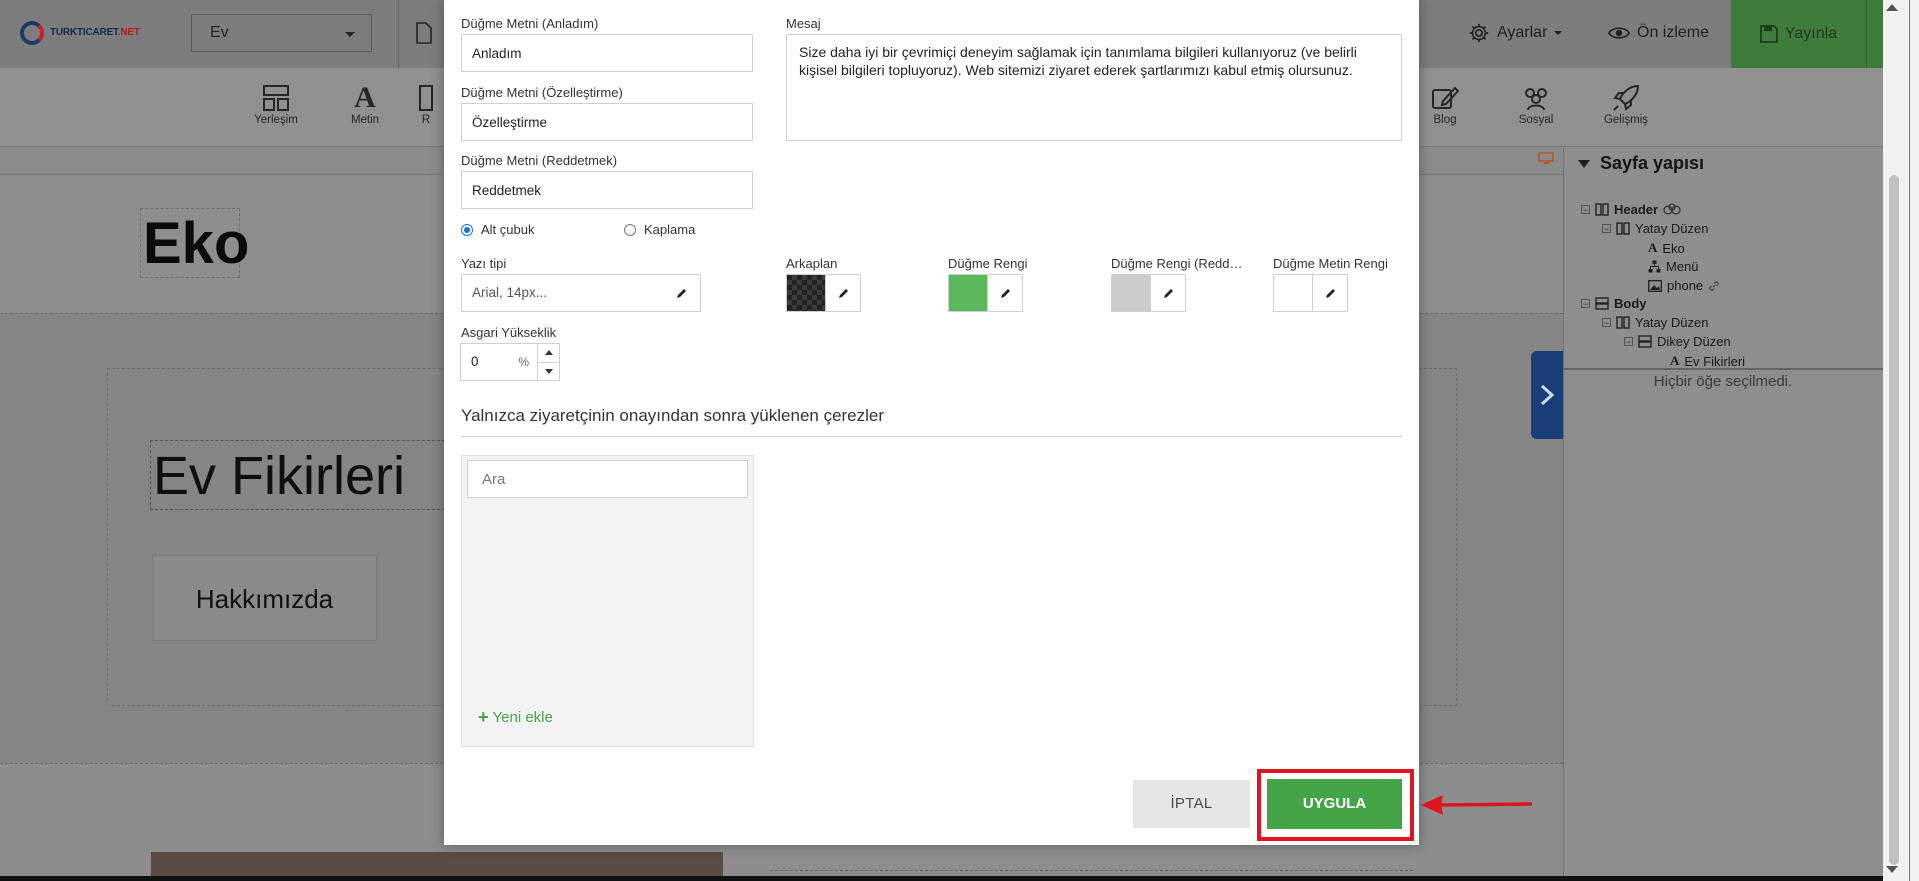 This screenshot has width=1919, height=881. Describe the element at coordinates (670, 229) in the screenshot. I see `radio-label: Kaplama` at that location.